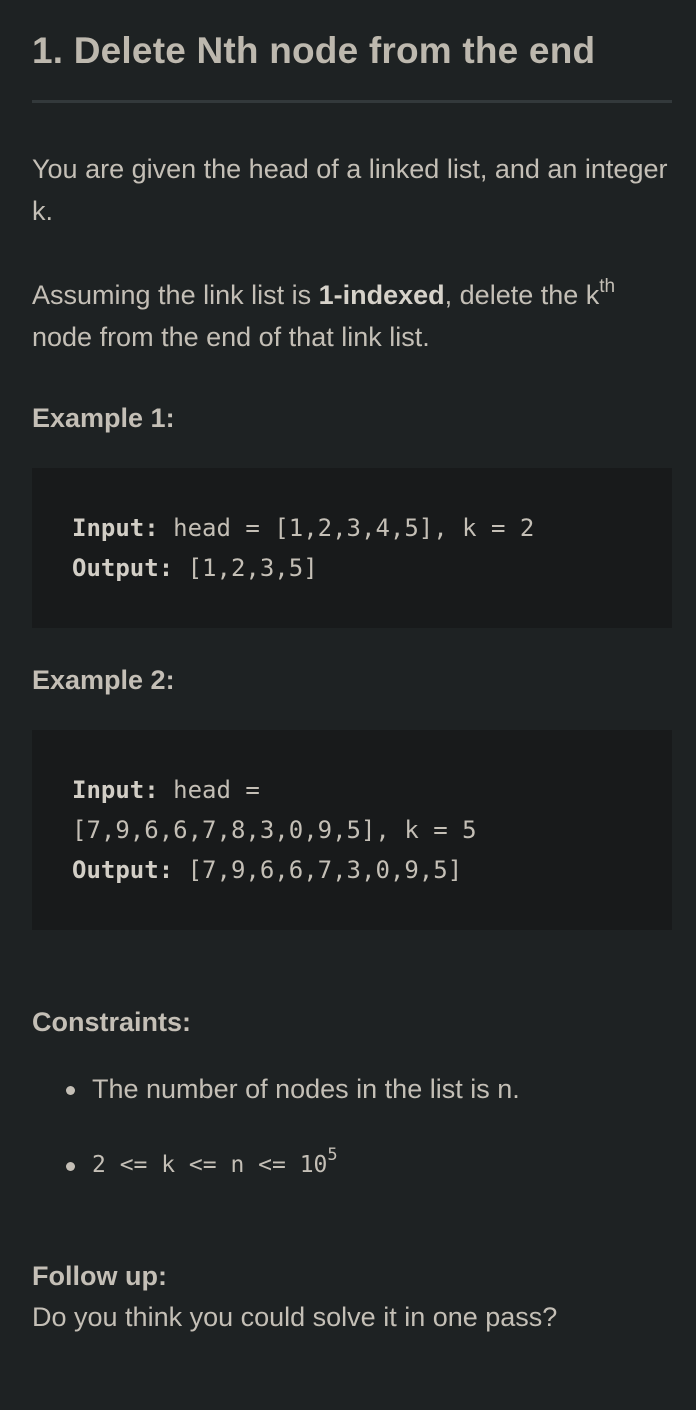 This screenshot has width=696, height=1410. Describe the element at coordinates (103, 418) in the screenshot. I see `example-1-heading: Example 1:` at that location.